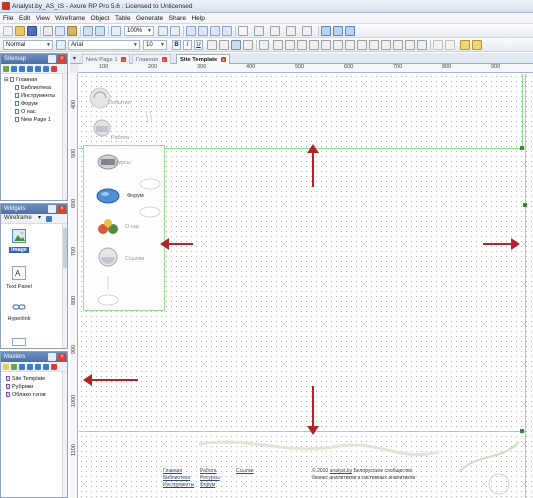 Image resolution: width=533 pixels, height=498 pixels. I want to click on add-master-icon, so click(14, 367).